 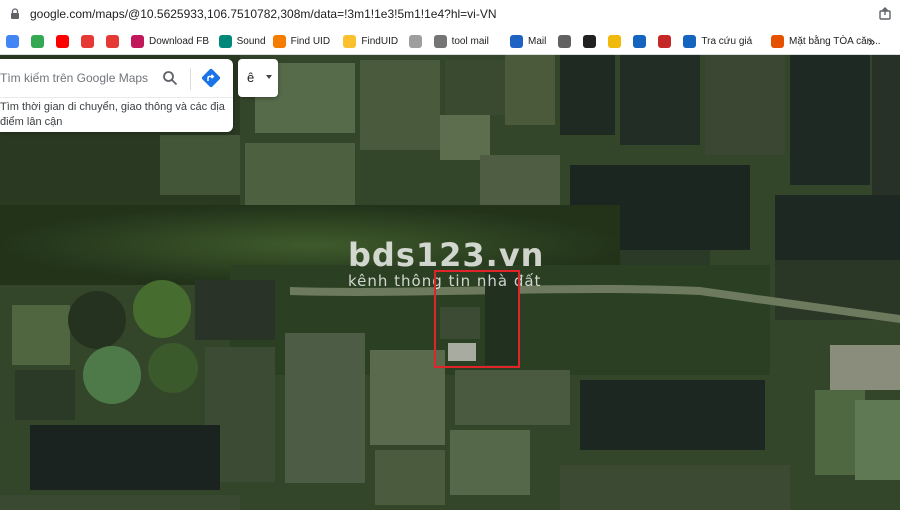 I want to click on more-bookmarks-button: », so click(x=871, y=41).